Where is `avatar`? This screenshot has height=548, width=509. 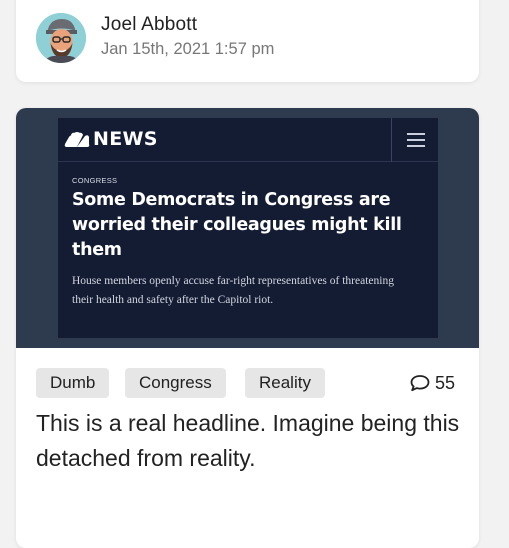
avatar is located at coordinates (61, 38).